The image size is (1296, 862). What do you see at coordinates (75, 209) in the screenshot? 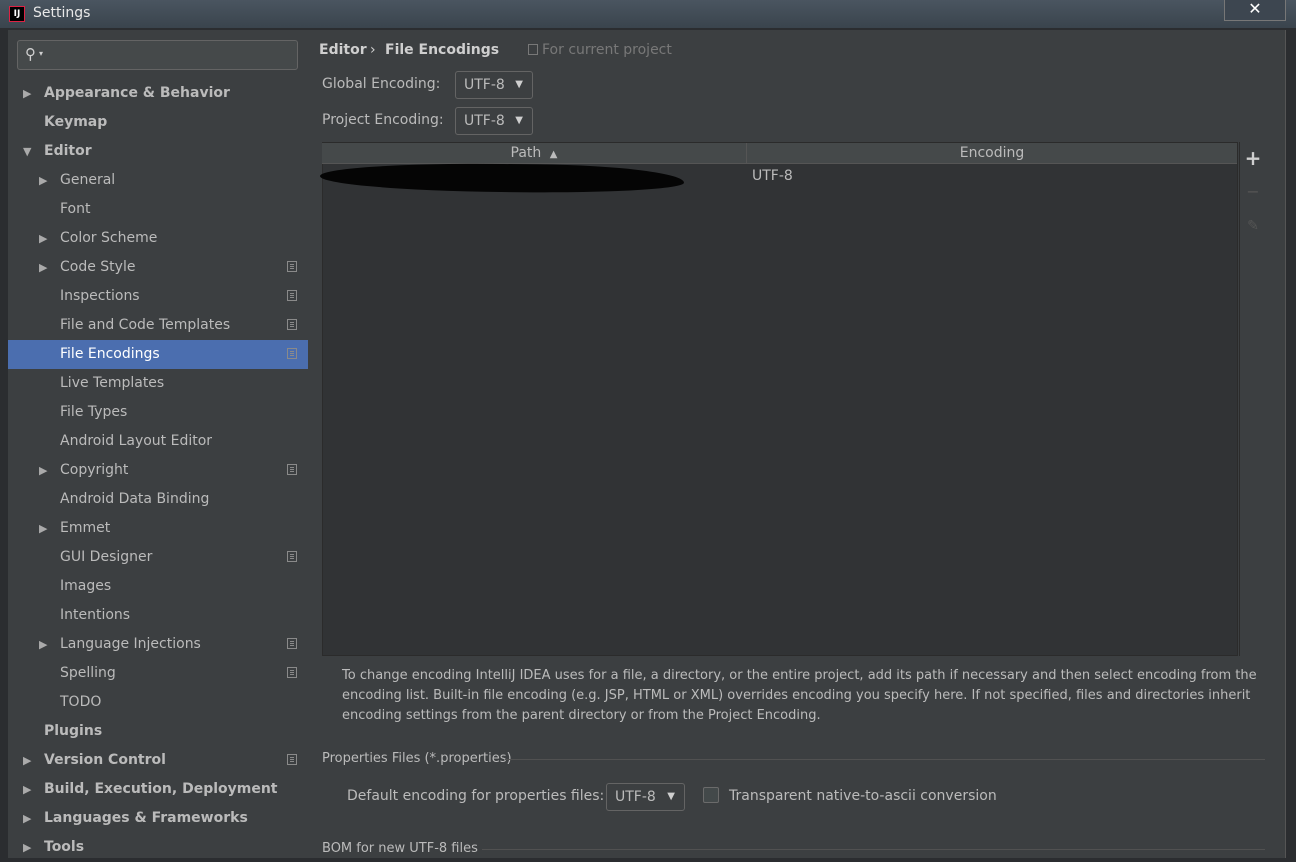
I see `sidebar-item-label: Font` at bounding box center [75, 209].